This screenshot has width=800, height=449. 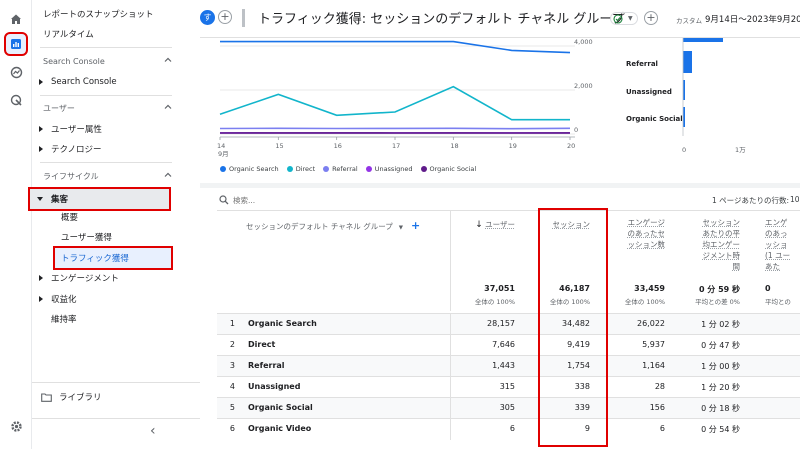 What do you see at coordinates (157, 431) in the screenshot?
I see `collapse-chevron-icon: ‹` at bounding box center [157, 431].